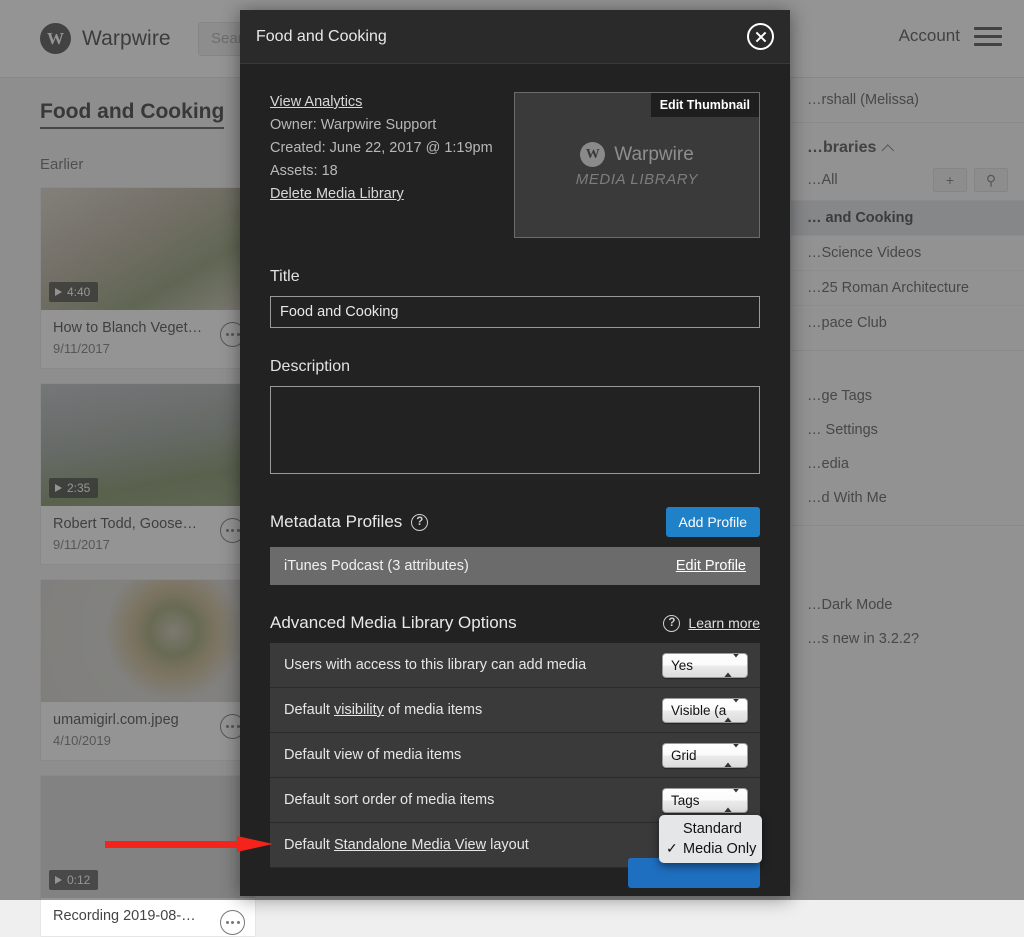 The image size is (1024, 937). Describe the element at coordinates (393, 623) in the screenshot. I see `advanced-options-title: Advanced Media Library Options` at that location.